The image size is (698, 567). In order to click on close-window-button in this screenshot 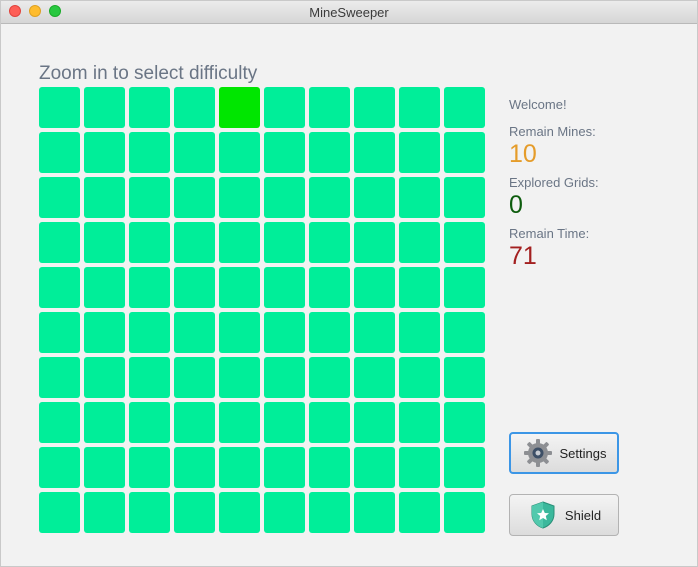, I will do `click(15, 11)`.